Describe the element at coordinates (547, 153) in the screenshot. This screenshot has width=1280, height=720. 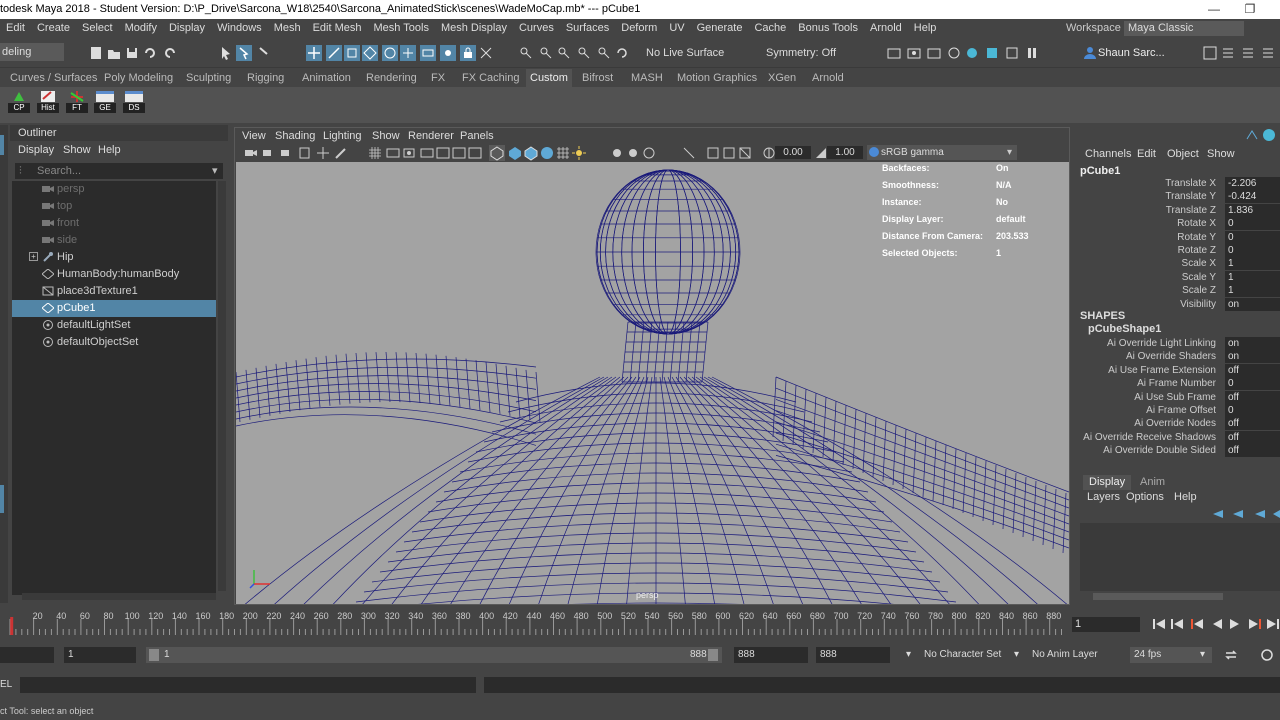
I see `textured-icon` at that location.